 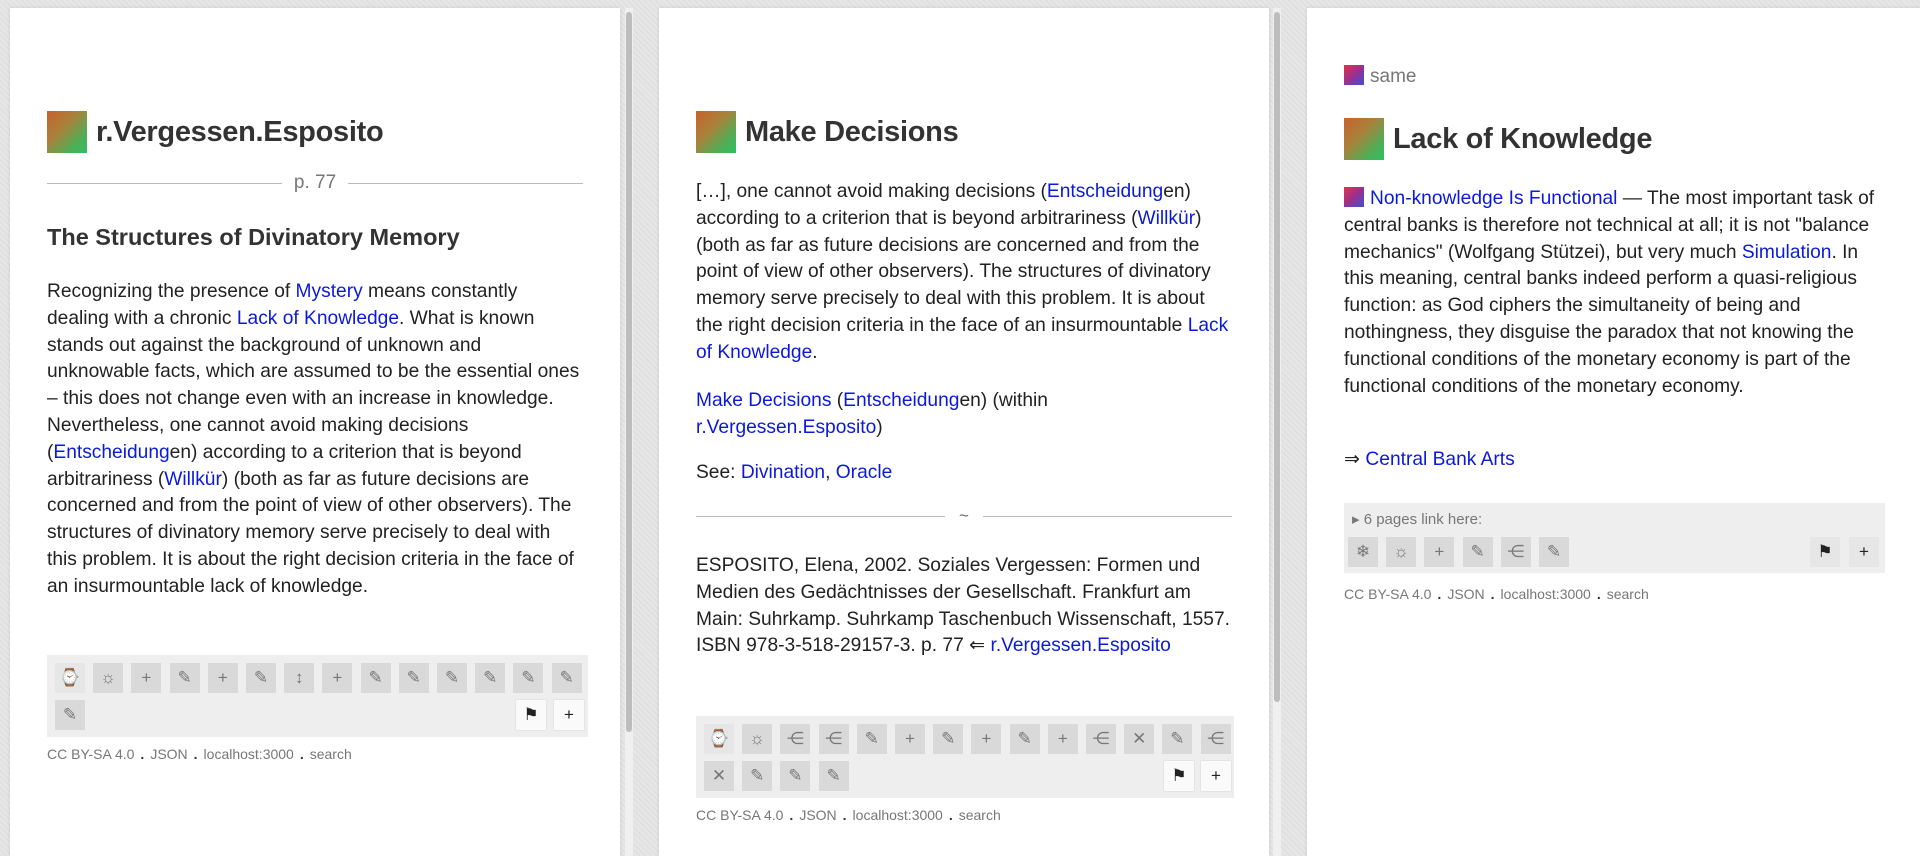 What do you see at coordinates (1496, 594) in the screenshot?
I see `page-footer: CC BY-SA 4.0. JSON. localhost:3000. search` at bounding box center [1496, 594].